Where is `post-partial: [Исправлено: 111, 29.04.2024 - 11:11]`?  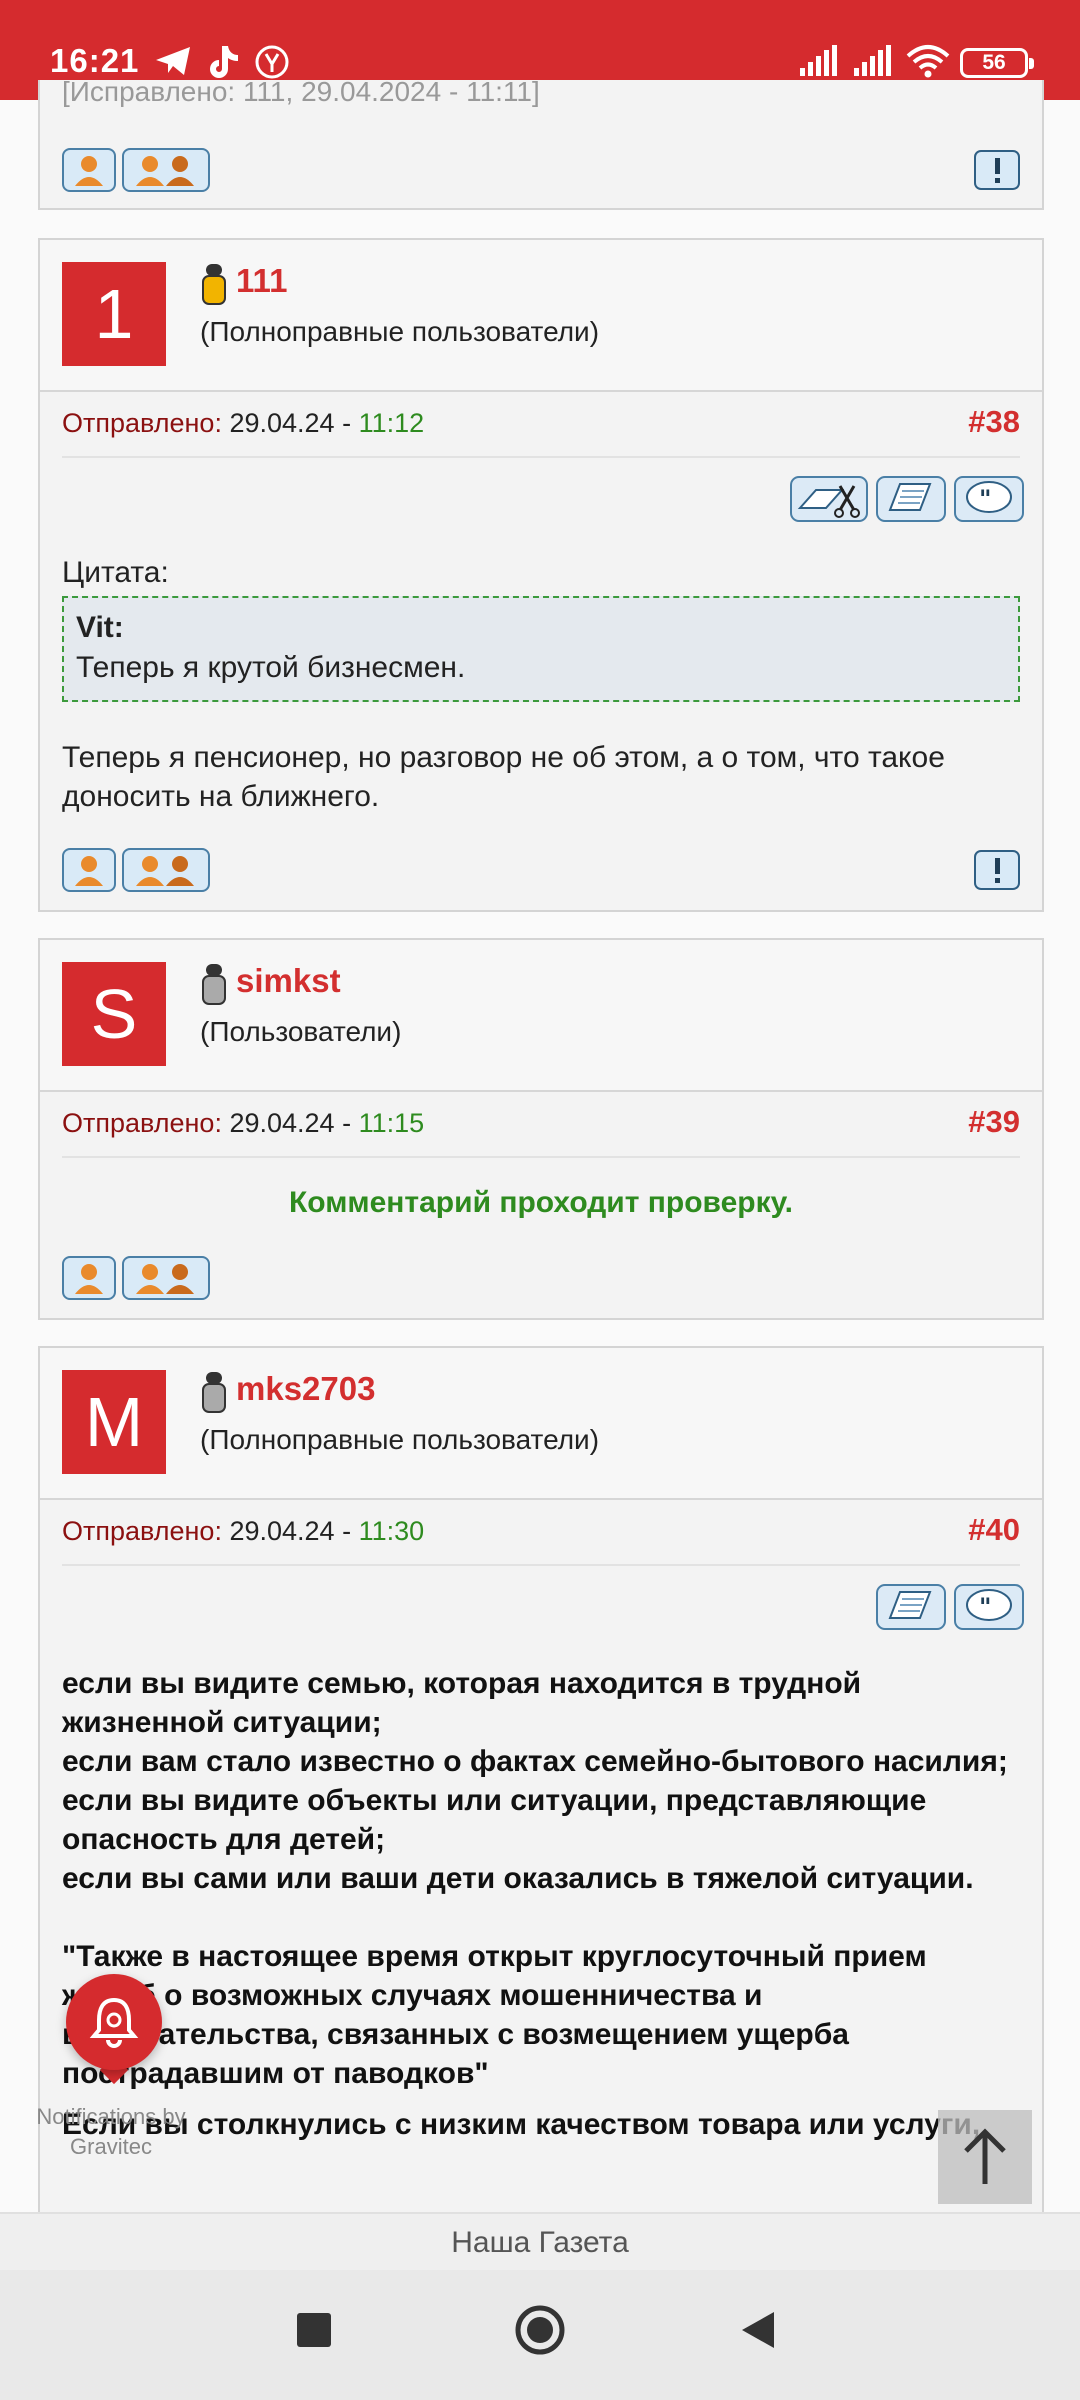 post-partial: [Исправлено: 111, 29.04.2024 - 11:11] is located at coordinates (541, 143).